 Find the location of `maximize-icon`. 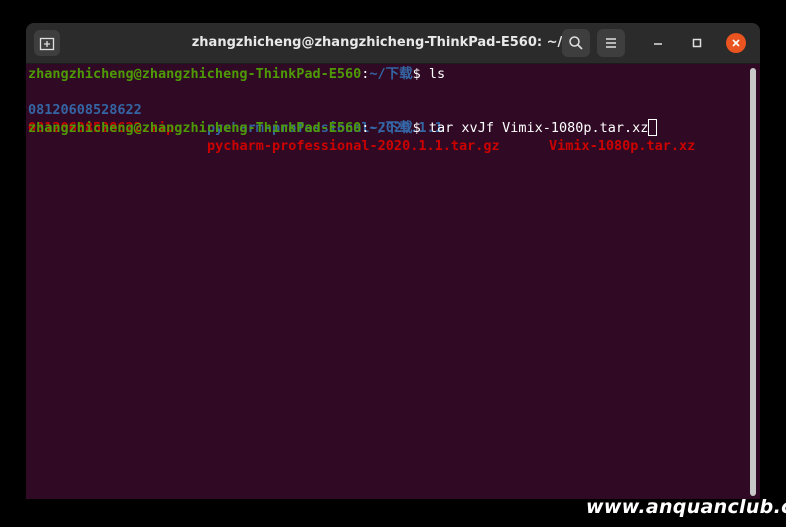

maximize-icon is located at coordinates (697, 43).